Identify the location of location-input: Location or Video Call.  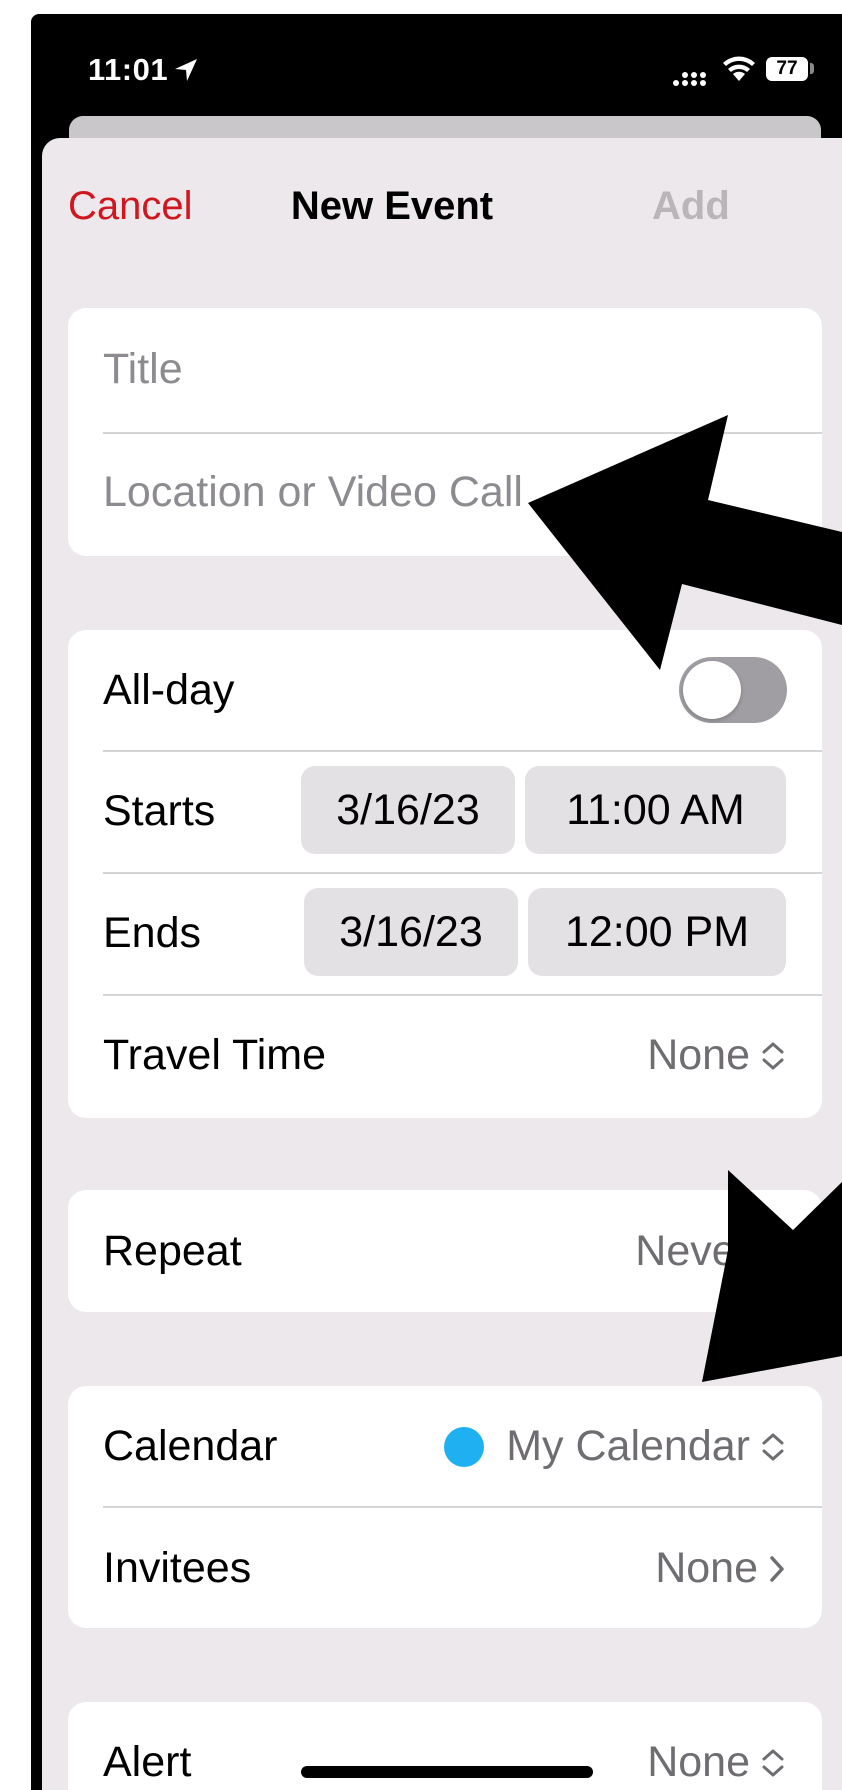
(313, 492).